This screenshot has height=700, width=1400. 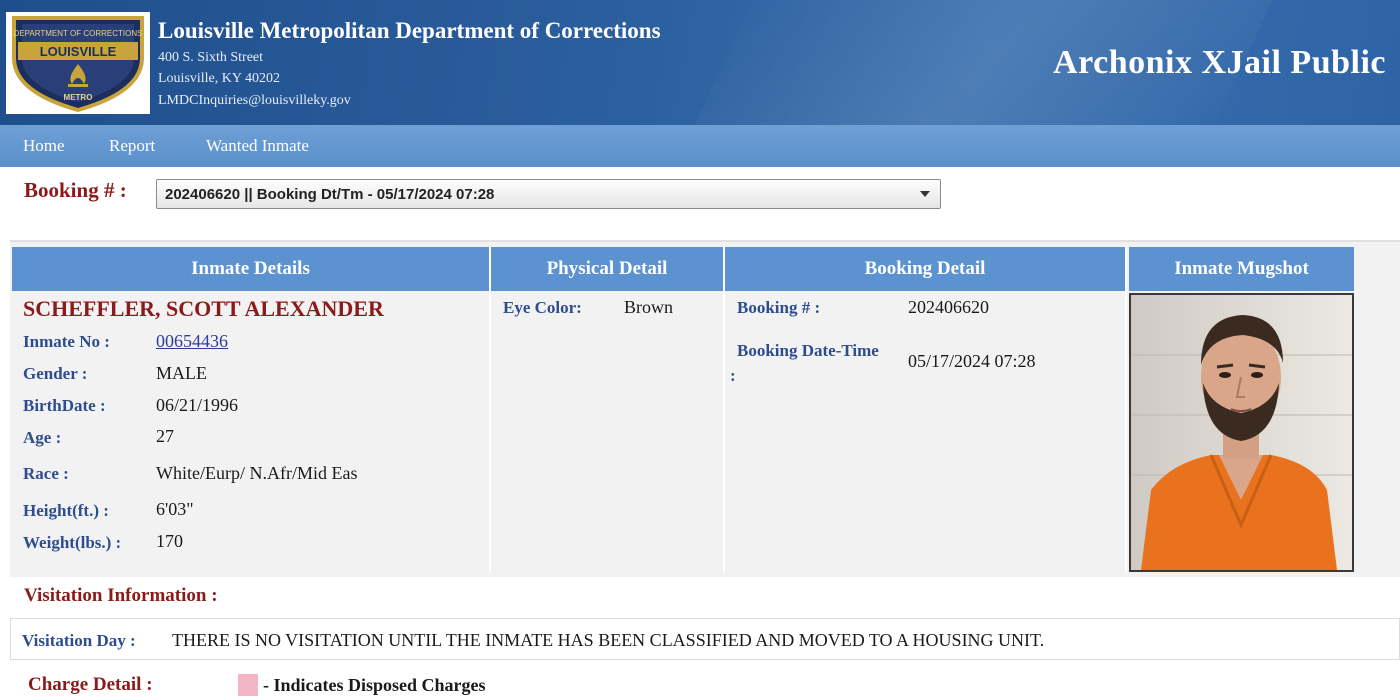 What do you see at coordinates (44, 146) in the screenshot?
I see `nav-home: Home` at bounding box center [44, 146].